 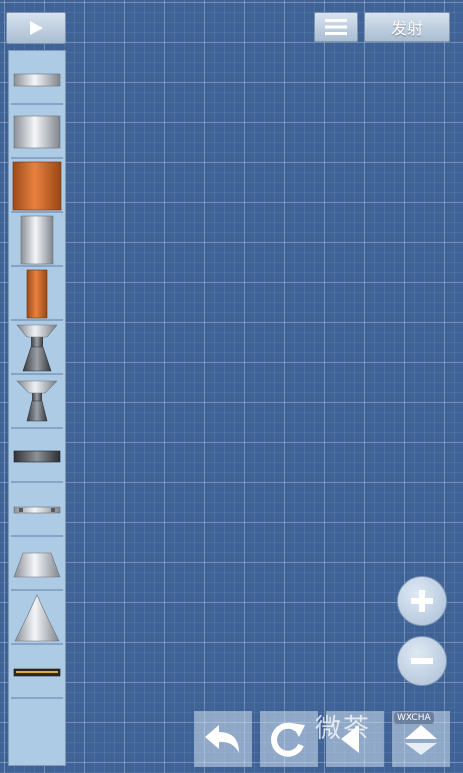 I want to click on large-orange-fuel-tank-icon, so click(x=37, y=186).